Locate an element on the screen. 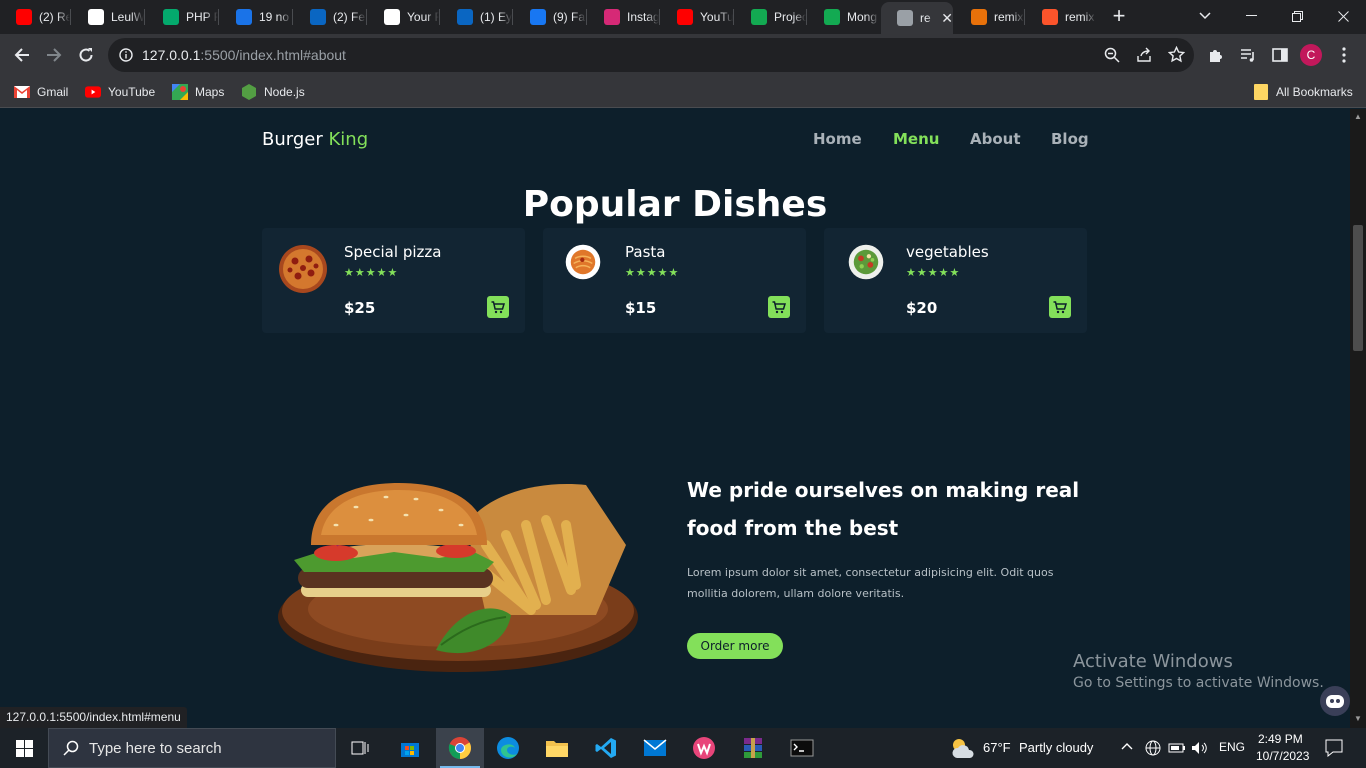 The width and height of the screenshot is (1366, 768). tab-title: (1) Ey is located at coordinates (496, 17).